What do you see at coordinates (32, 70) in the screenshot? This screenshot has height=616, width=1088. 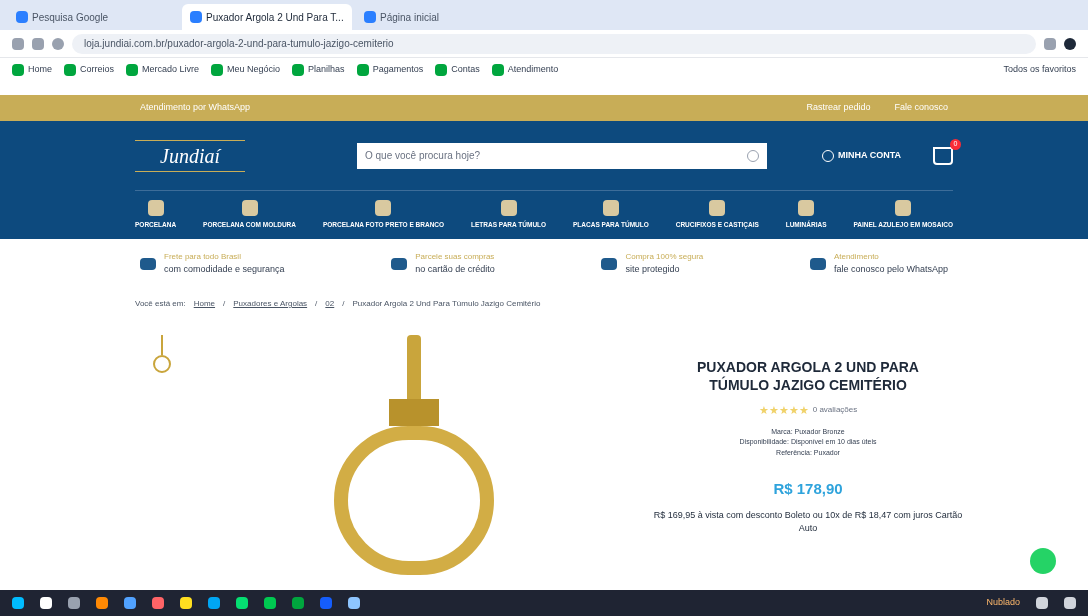 I see `bookmark: Home` at bounding box center [32, 70].